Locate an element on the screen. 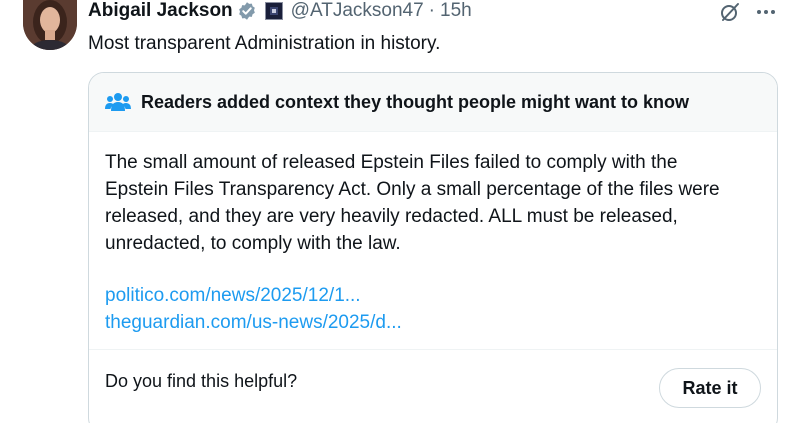 This screenshot has height=423, width=796. divider is located at coordinates (433, 349).